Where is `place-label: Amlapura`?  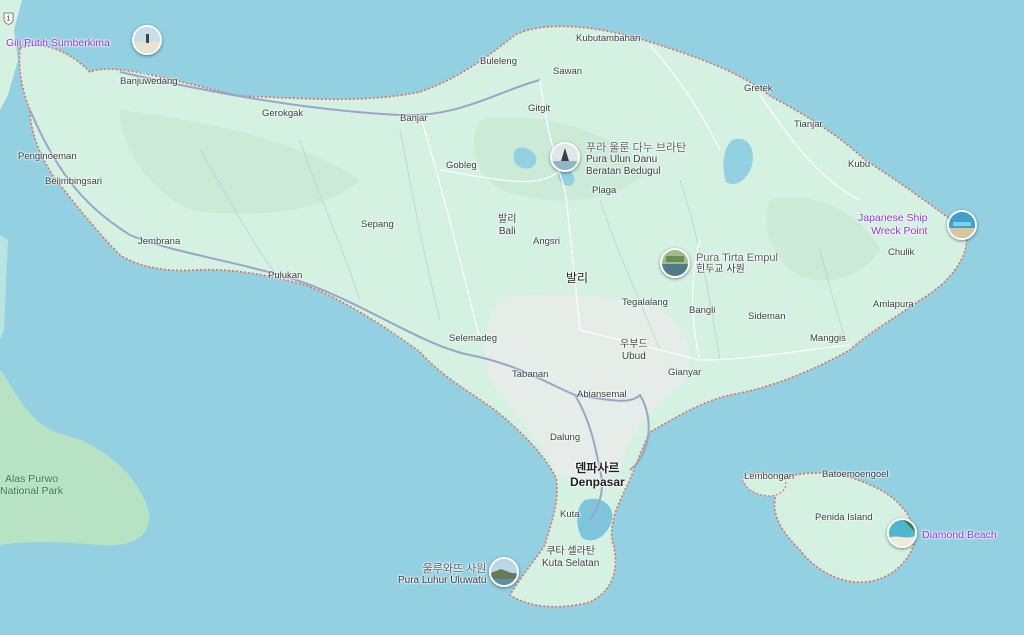
place-label: Amlapura is located at coordinates (893, 304).